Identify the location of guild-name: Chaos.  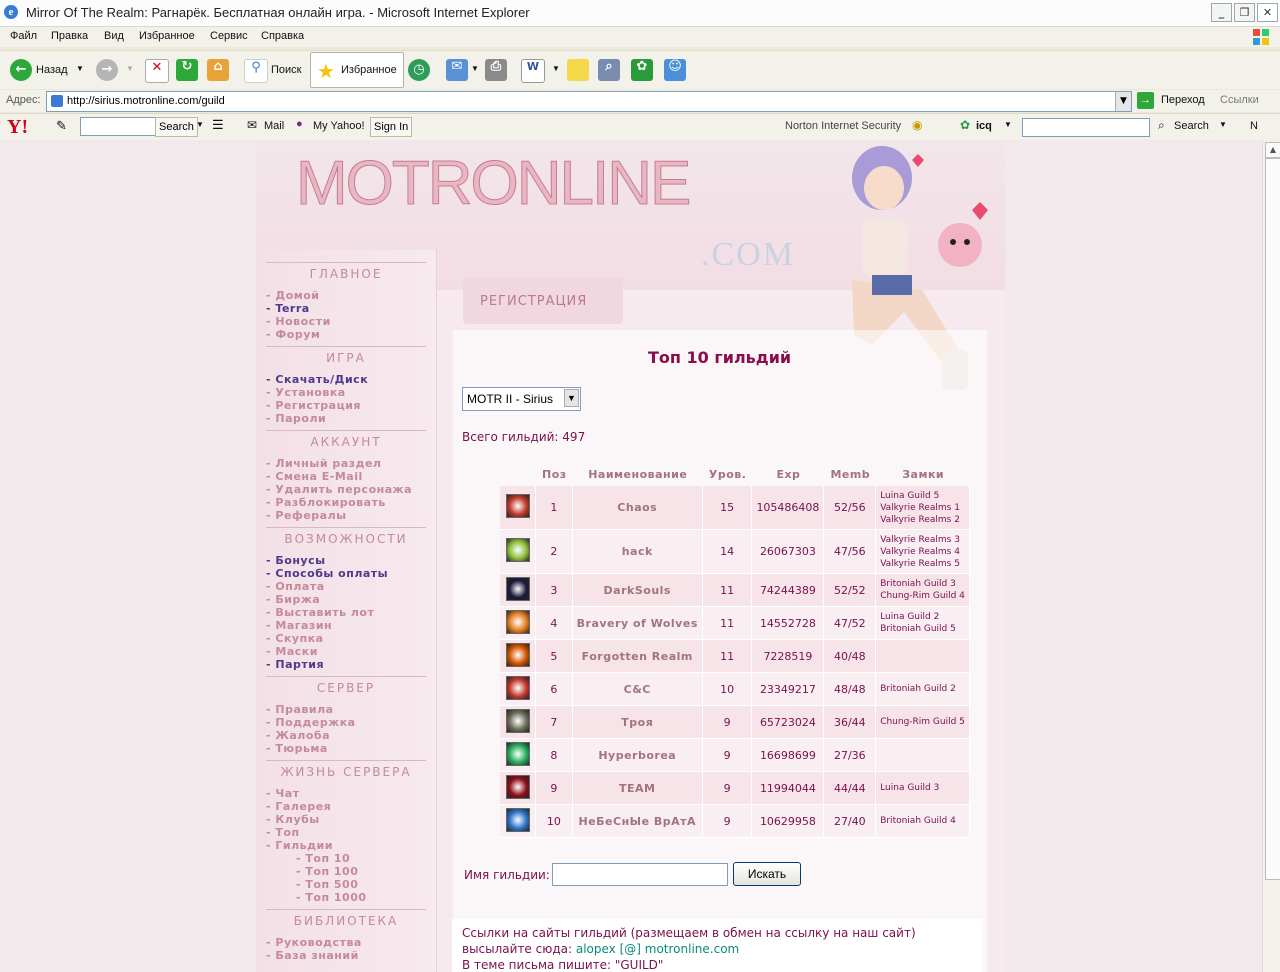
(637, 508).